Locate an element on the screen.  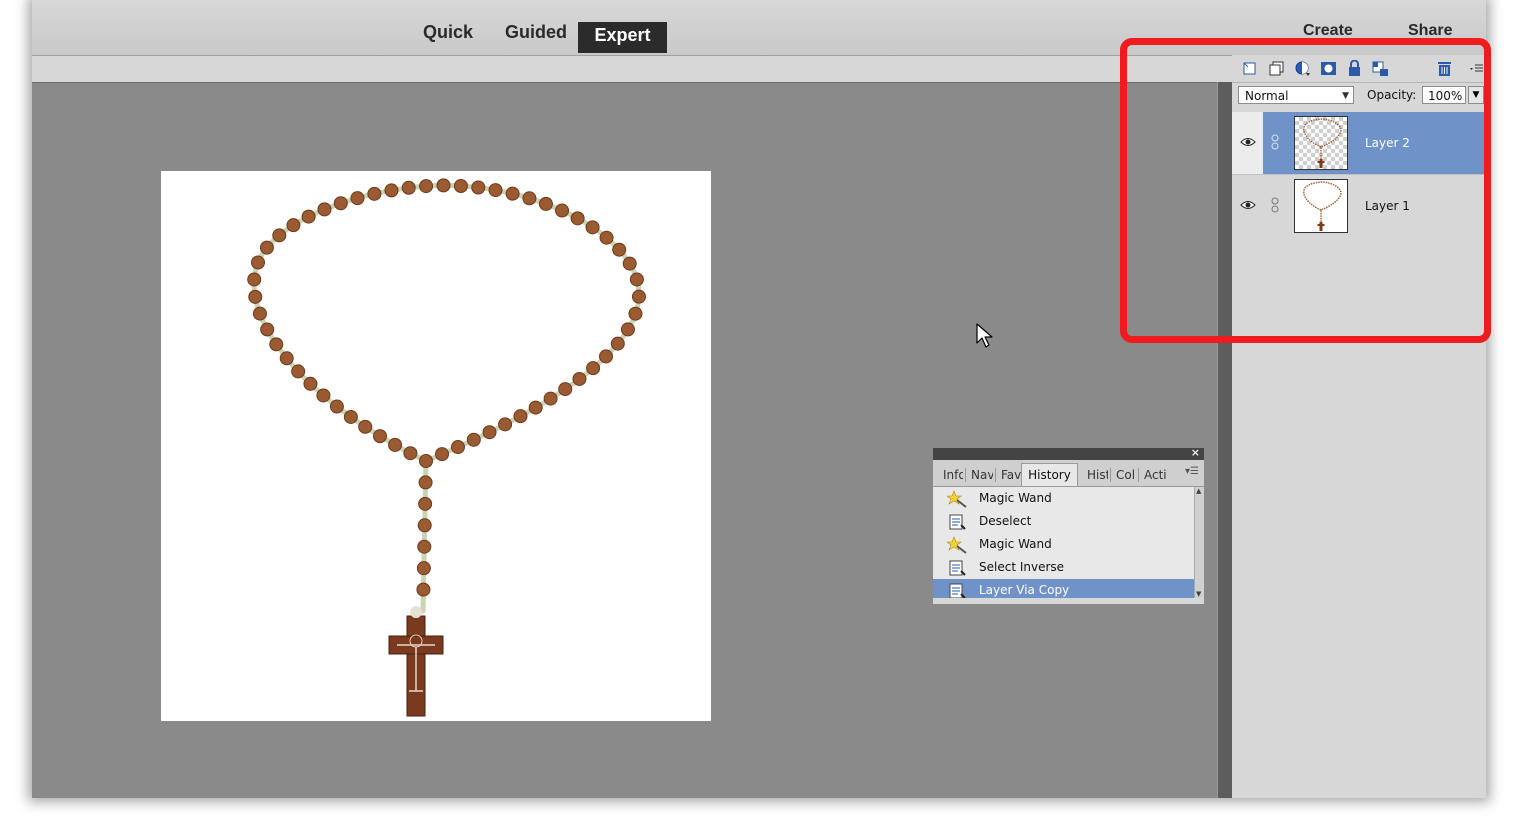
tab-guided: Guided is located at coordinates (536, 32).